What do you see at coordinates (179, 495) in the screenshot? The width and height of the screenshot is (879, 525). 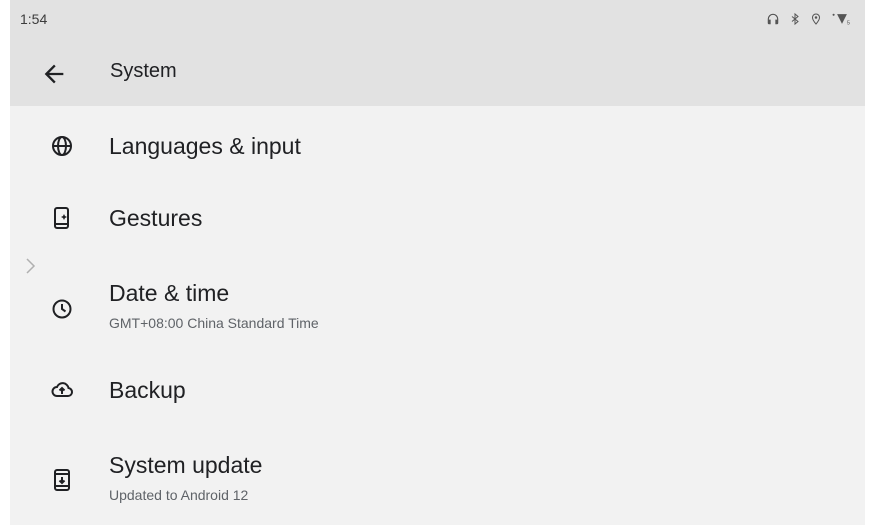 I see `item-subtitle: Updated to Android 12` at bounding box center [179, 495].